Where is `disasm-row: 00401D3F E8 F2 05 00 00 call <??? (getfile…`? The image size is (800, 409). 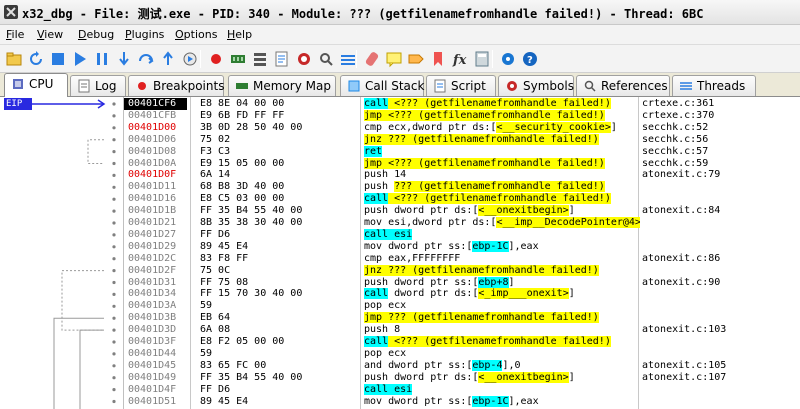
disasm-row: 00401D3F E8 F2 05 00 00 call <??? (getfile… is located at coordinates (462, 342).